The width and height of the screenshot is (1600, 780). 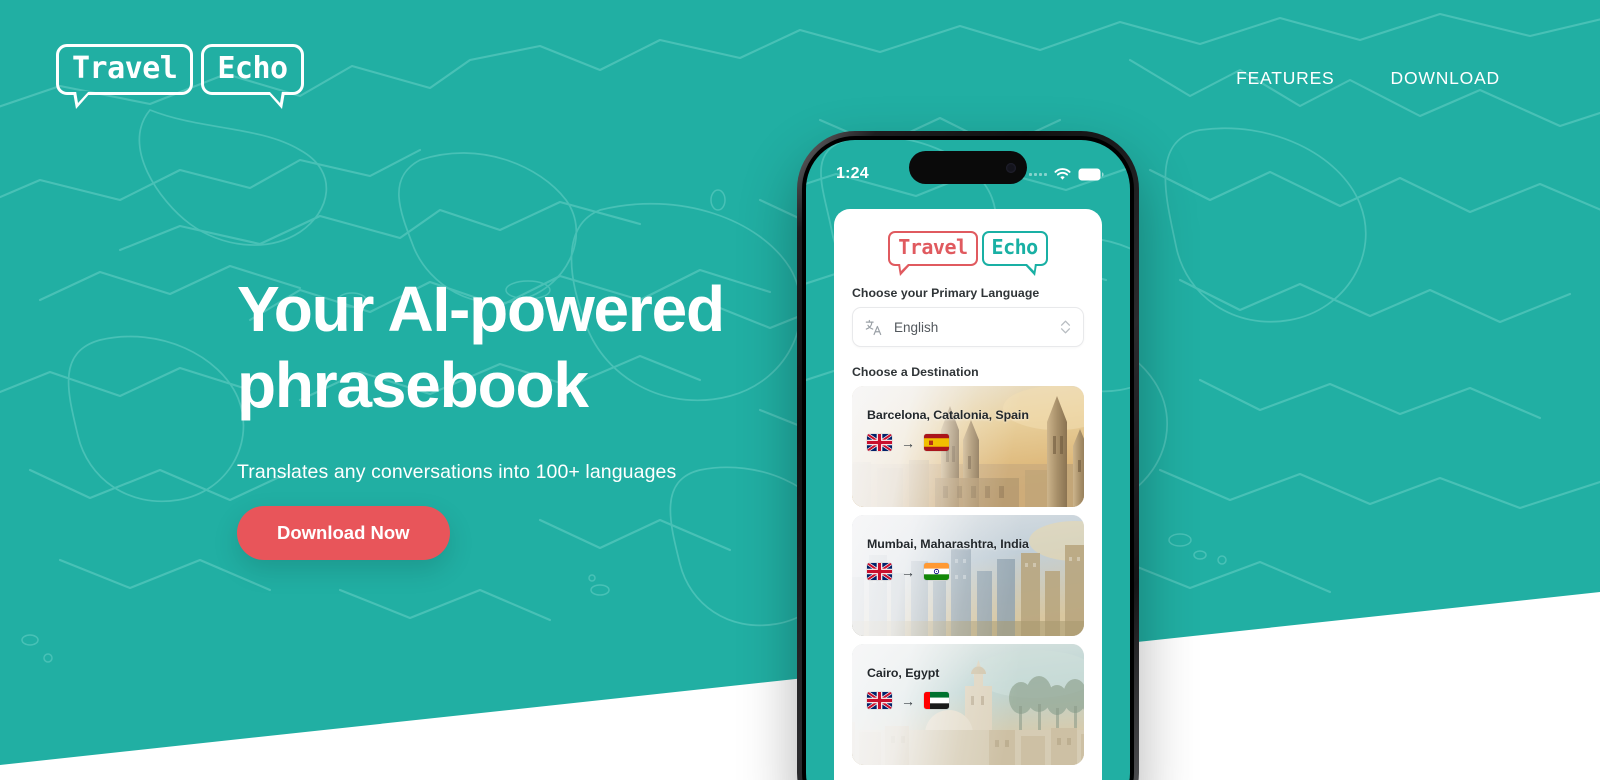 What do you see at coordinates (125, 68) in the screenshot?
I see `logo-word-travel: Travel` at bounding box center [125, 68].